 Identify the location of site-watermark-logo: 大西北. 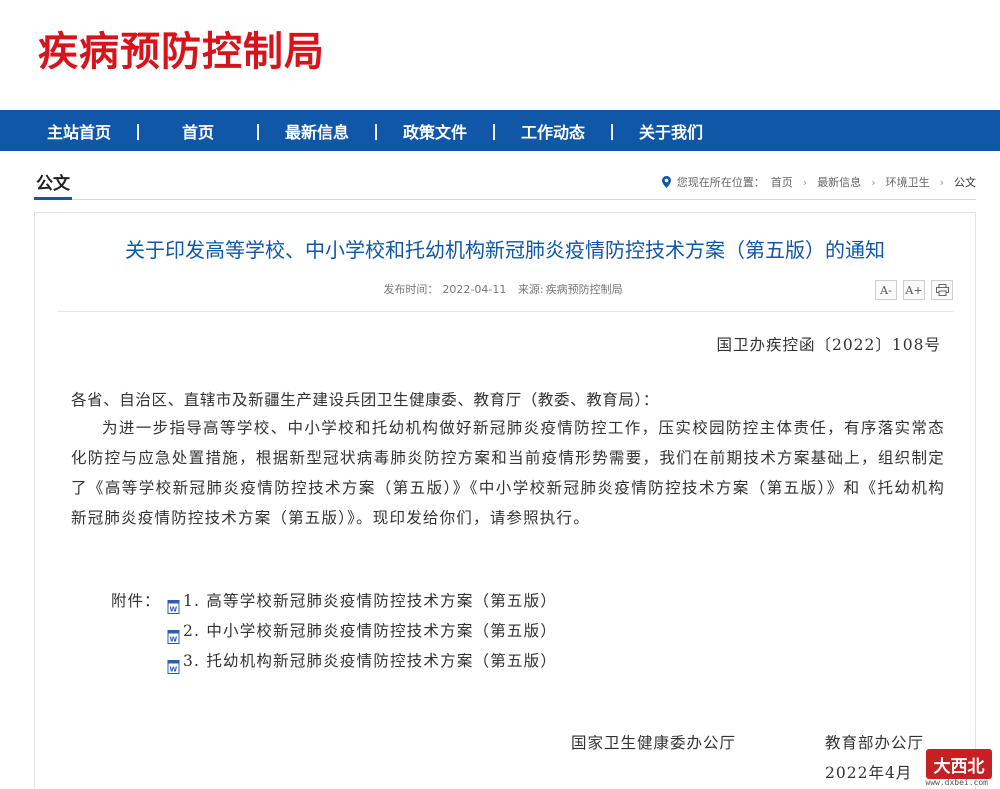
(959, 764).